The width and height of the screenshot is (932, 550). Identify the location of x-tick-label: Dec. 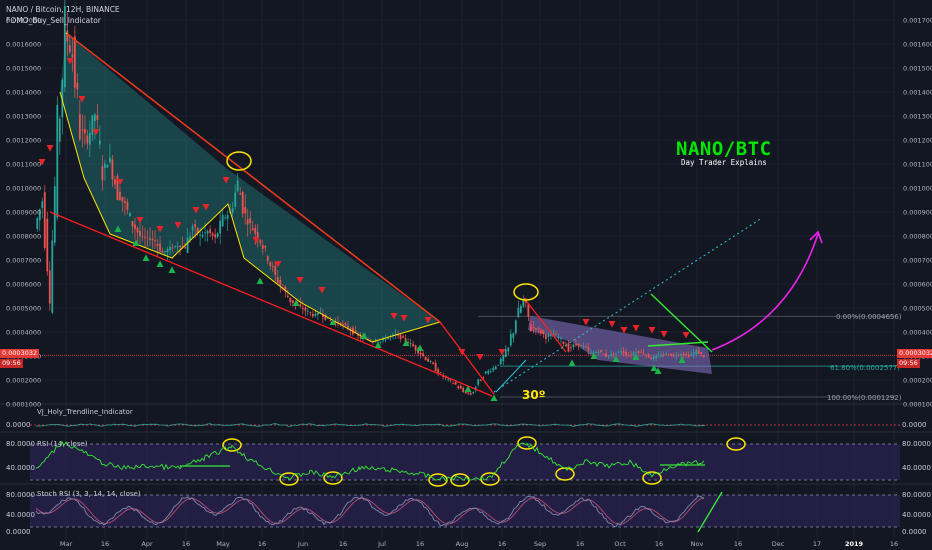
(778, 544).